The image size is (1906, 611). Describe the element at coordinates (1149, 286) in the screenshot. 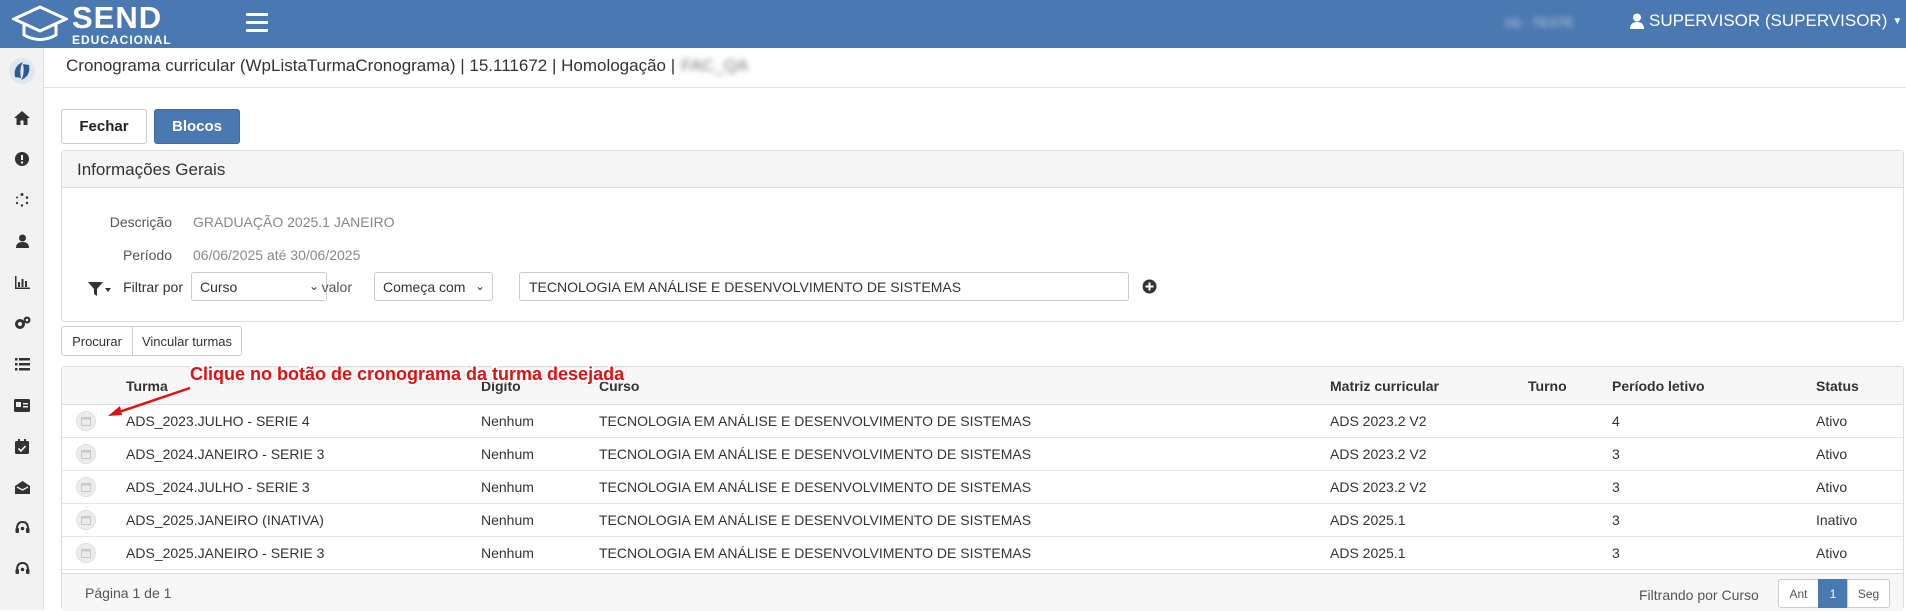

I see `add-filter-icon` at that location.